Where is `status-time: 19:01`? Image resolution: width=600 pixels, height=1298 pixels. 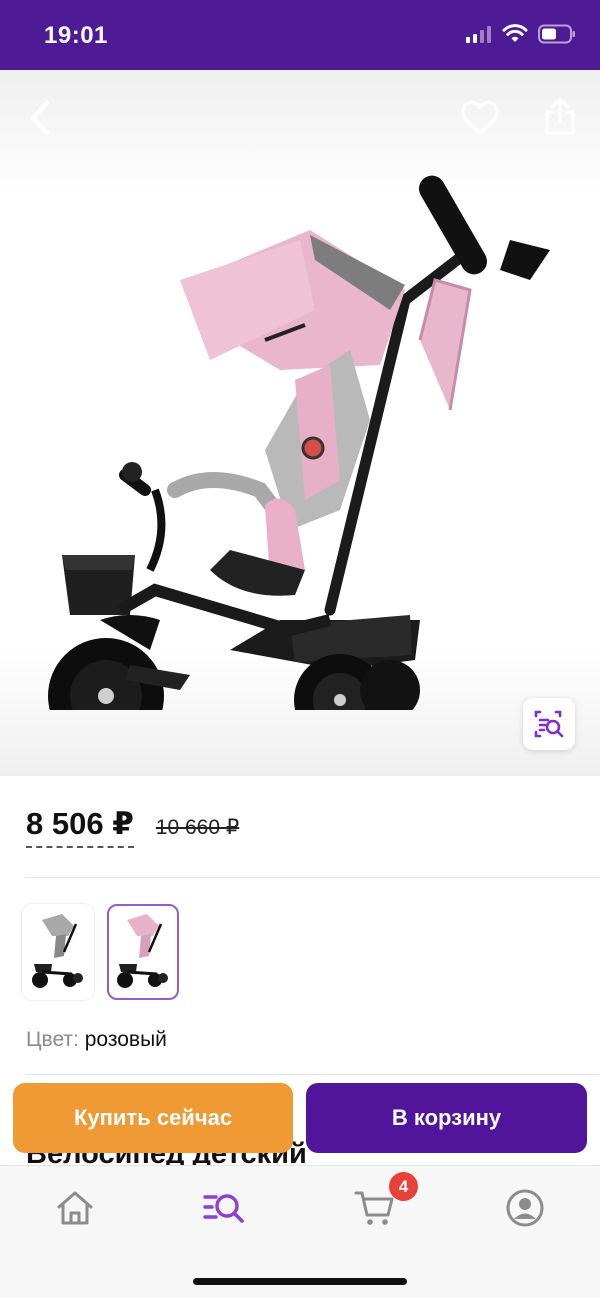 status-time: 19:01 is located at coordinates (76, 35).